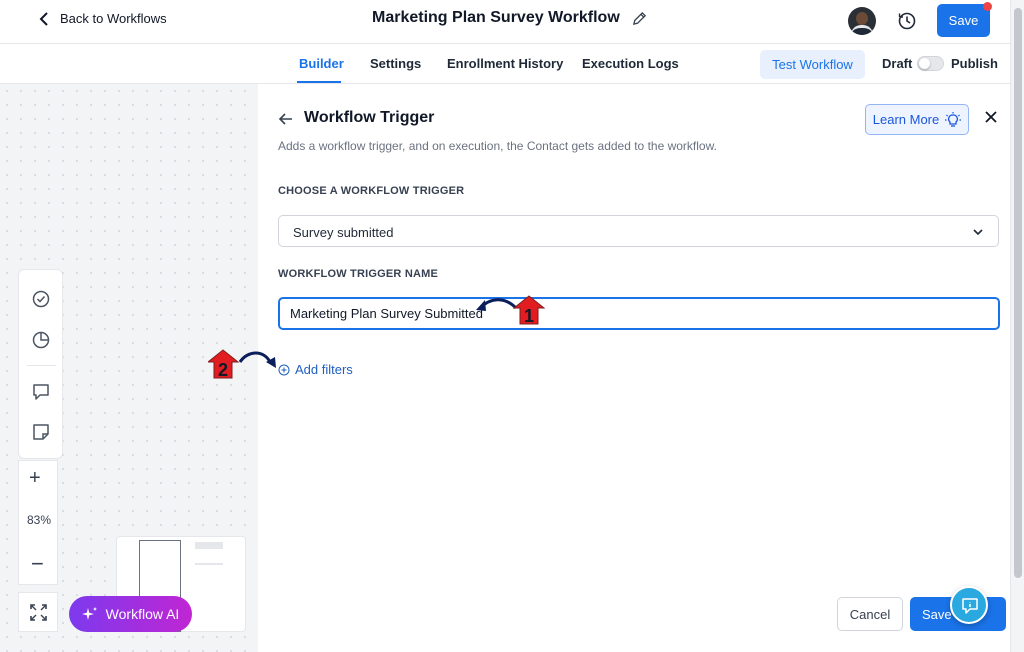 The height and width of the screenshot is (652, 1024). Describe the element at coordinates (371, 191) in the screenshot. I see `choose-trigger-label: CHOOSE A WORKFLOW TRIGGER` at that location.